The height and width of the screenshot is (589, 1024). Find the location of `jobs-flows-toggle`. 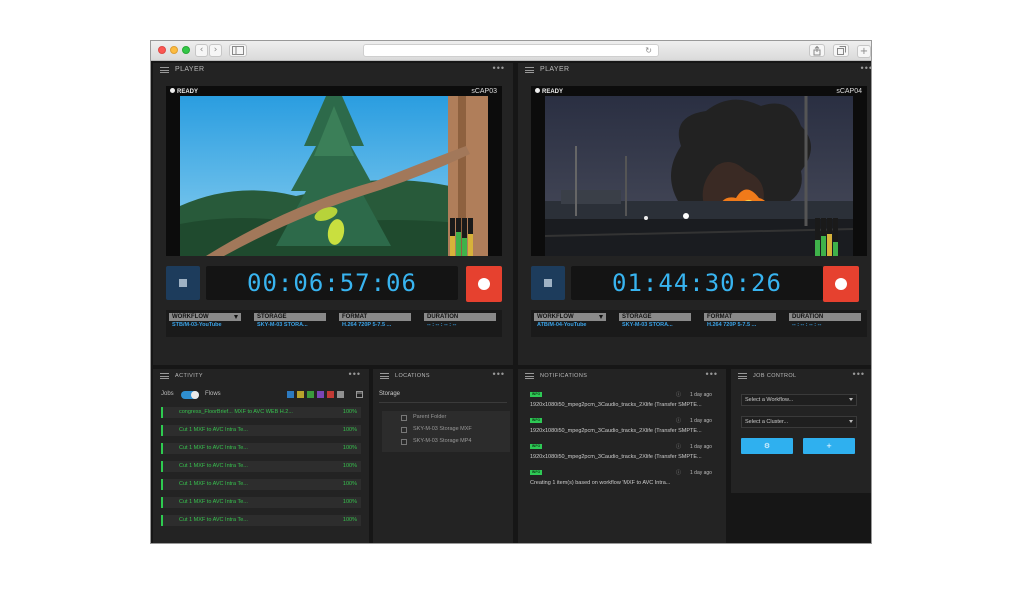

jobs-flows-toggle is located at coordinates (190, 395).